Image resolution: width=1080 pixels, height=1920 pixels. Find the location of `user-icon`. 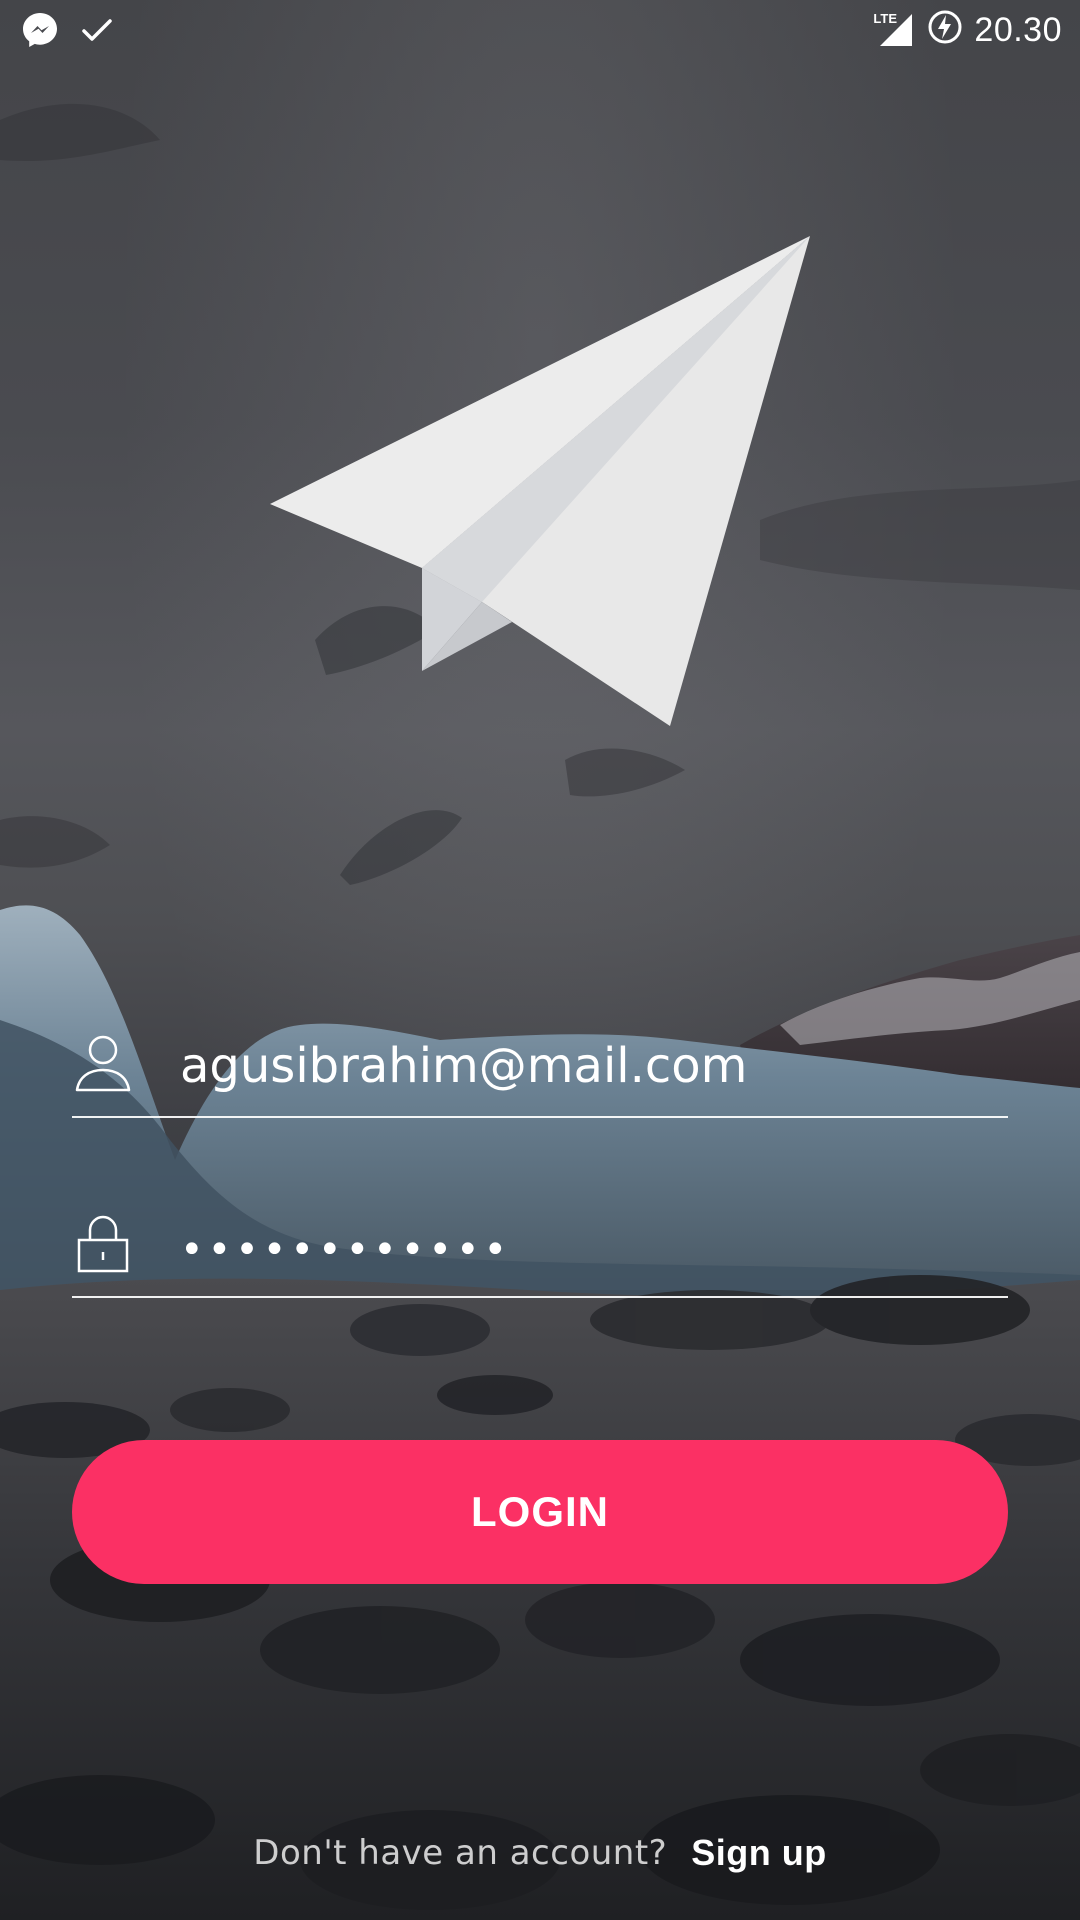

user-icon is located at coordinates (103, 1065).